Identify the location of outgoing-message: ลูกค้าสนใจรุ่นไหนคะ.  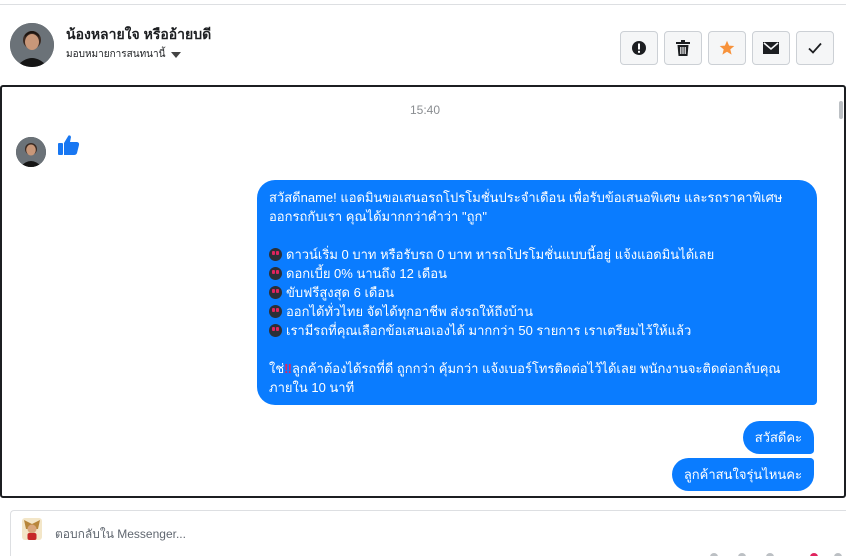
(742, 474).